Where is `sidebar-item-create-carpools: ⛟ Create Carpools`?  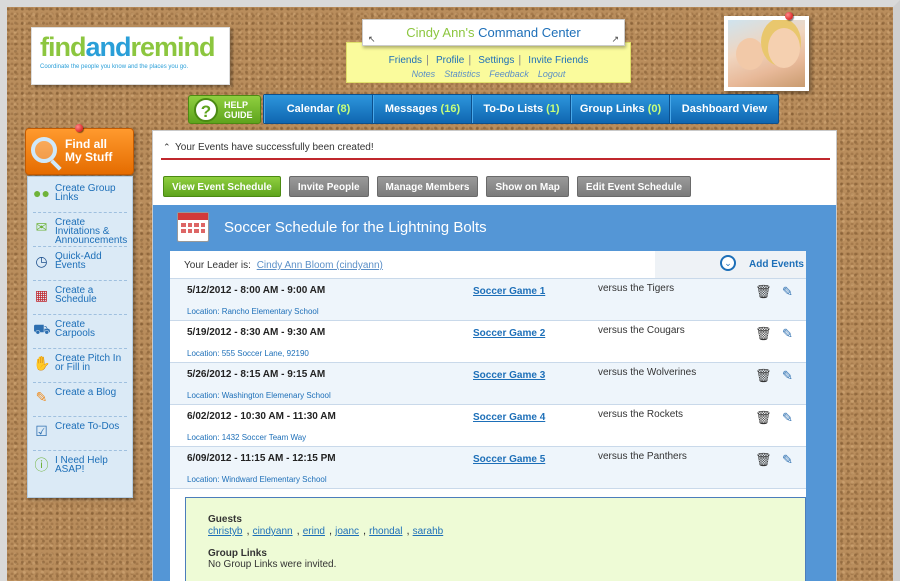
sidebar-item-create-carpools: ⛟ Create Carpools is located at coordinates (80, 332).